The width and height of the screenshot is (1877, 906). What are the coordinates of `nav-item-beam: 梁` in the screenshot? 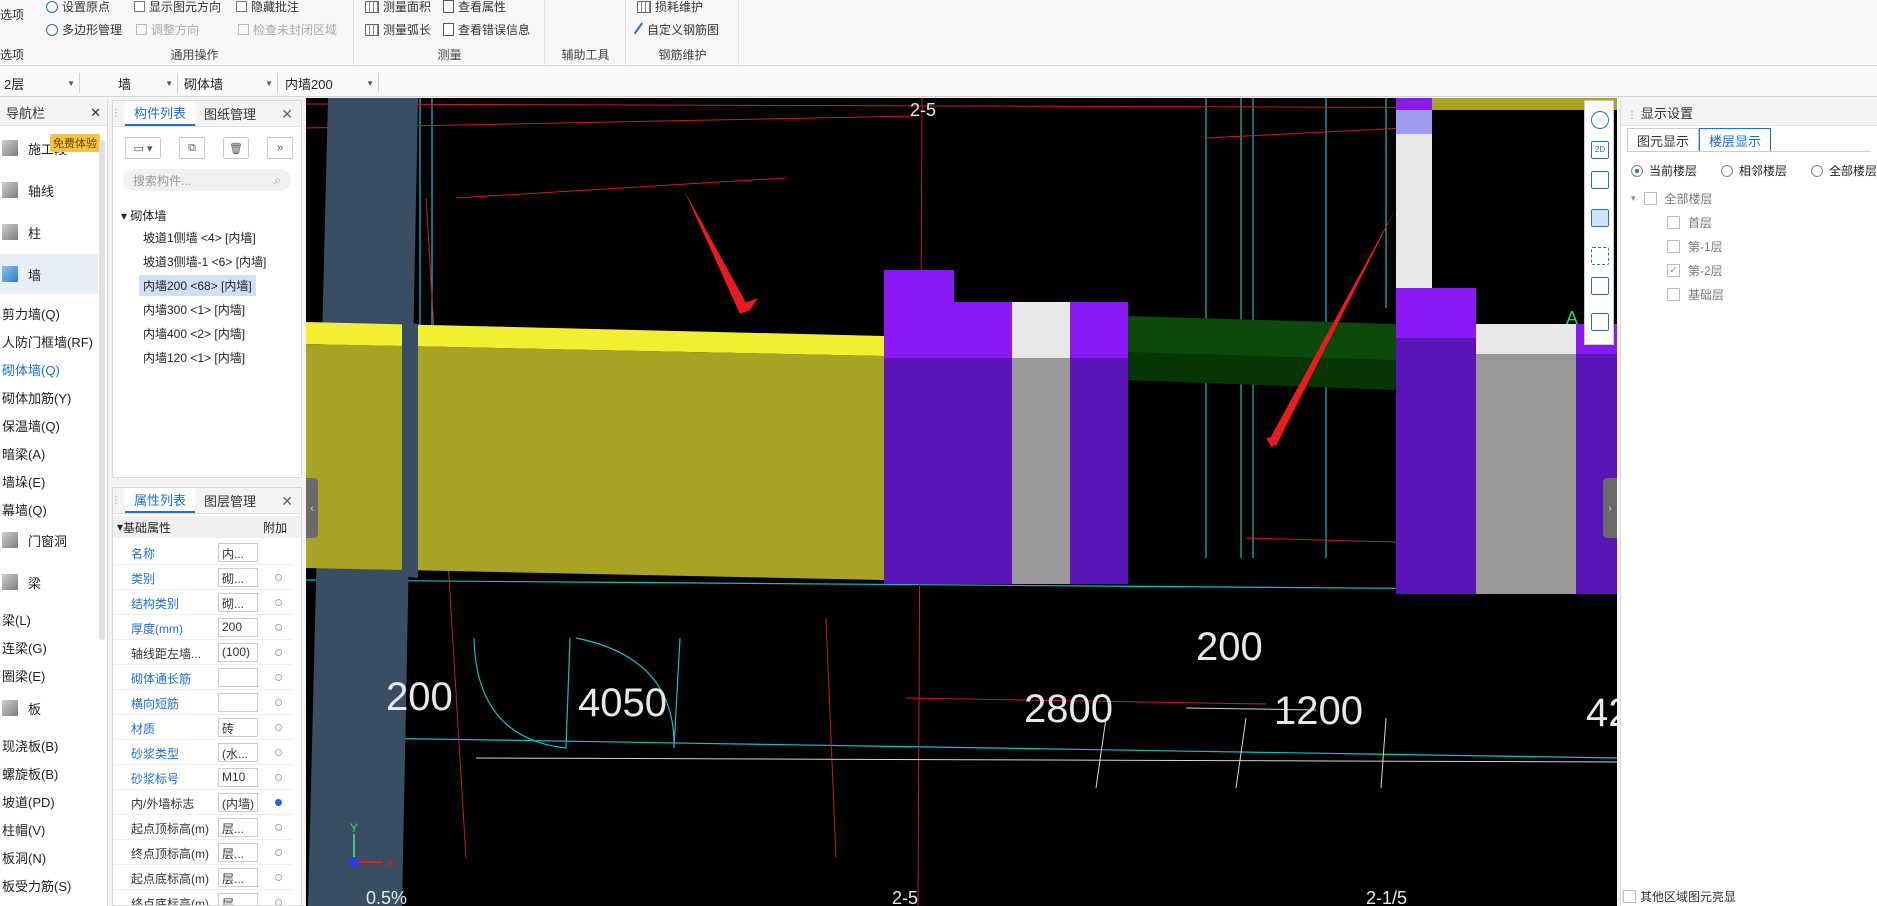 It's located at (49, 582).